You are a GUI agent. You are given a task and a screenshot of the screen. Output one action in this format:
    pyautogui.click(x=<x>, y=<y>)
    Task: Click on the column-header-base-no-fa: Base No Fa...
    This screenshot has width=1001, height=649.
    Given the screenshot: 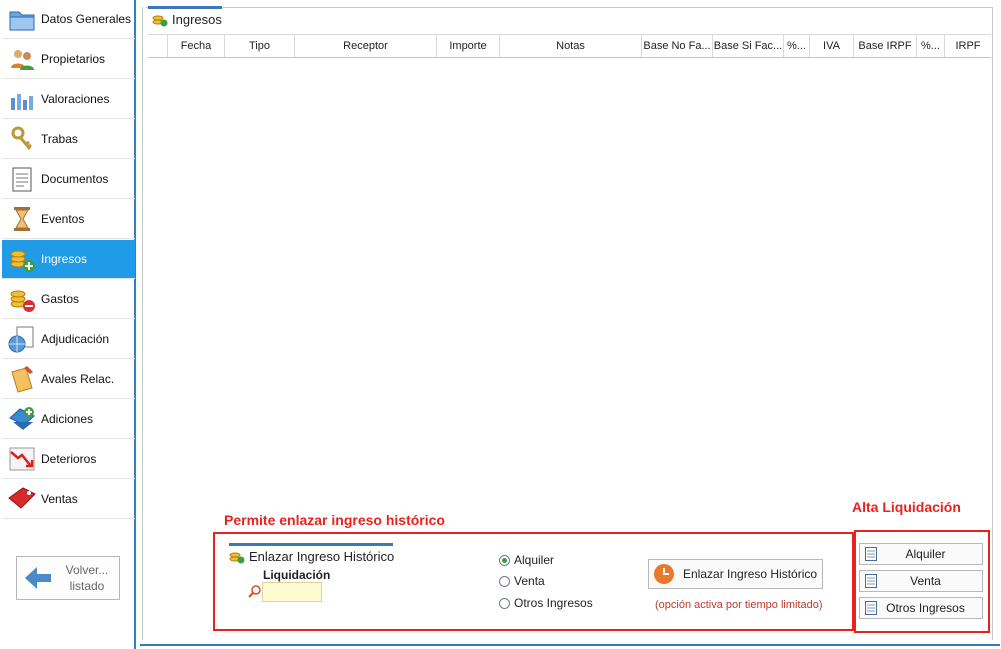 What is the action you would take?
    pyautogui.click(x=677, y=46)
    